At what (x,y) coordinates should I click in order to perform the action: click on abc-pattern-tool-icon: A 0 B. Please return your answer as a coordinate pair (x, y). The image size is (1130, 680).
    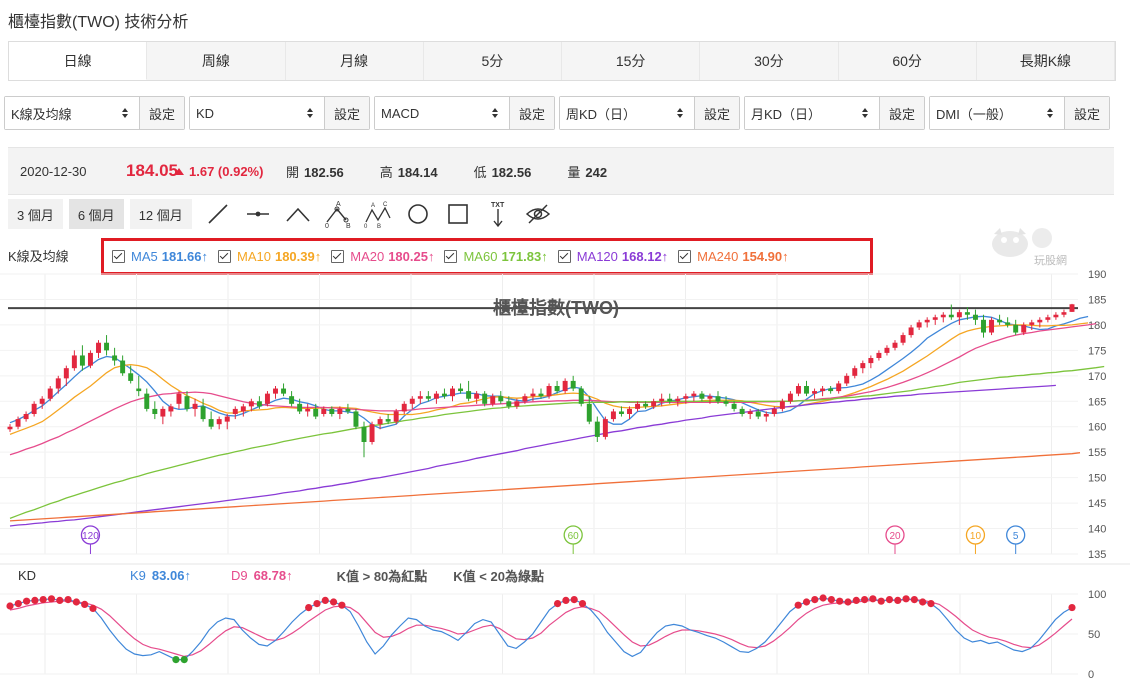
    Looking at the image, I should click on (338, 214).